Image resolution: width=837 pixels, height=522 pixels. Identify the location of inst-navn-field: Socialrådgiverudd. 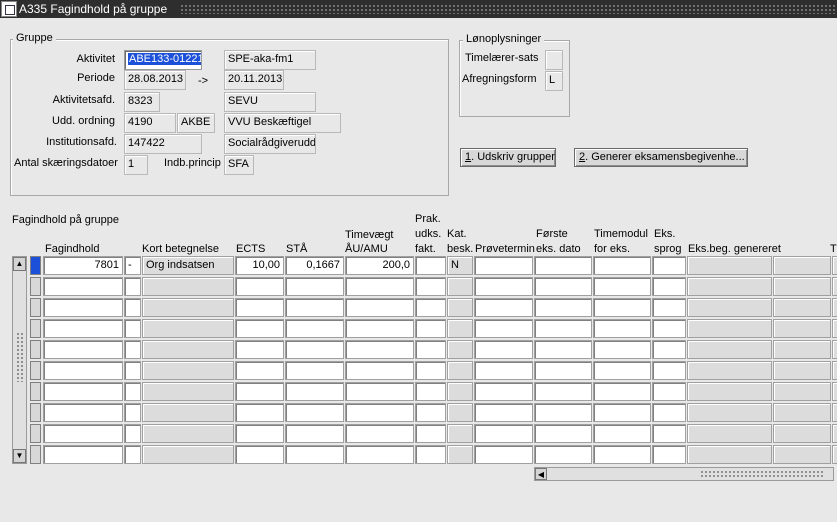
(270, 144).